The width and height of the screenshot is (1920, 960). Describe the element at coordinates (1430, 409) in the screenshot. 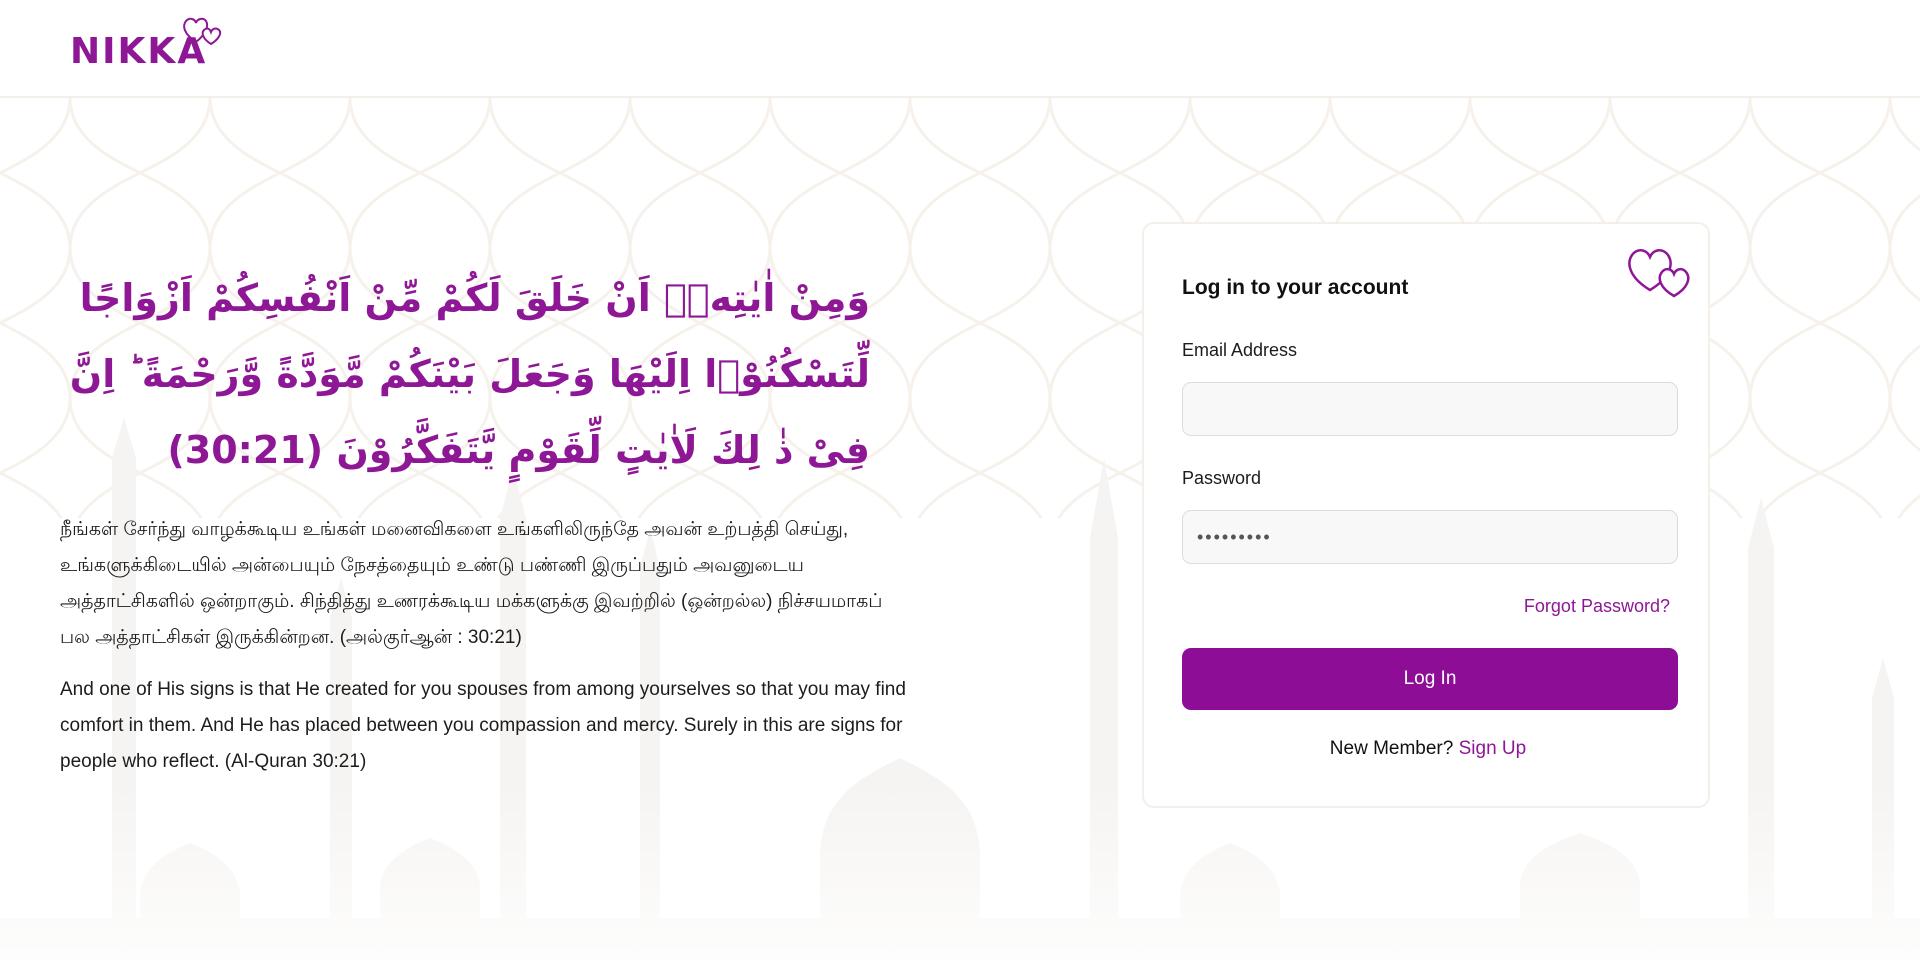

I see `email-field` at that location.